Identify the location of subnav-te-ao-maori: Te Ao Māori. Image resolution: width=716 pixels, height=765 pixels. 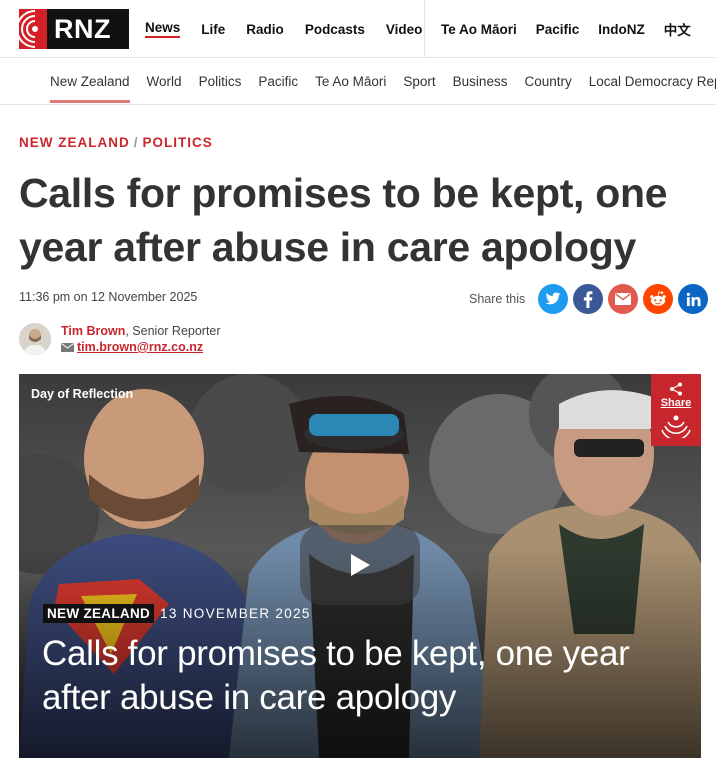
(350, 81).